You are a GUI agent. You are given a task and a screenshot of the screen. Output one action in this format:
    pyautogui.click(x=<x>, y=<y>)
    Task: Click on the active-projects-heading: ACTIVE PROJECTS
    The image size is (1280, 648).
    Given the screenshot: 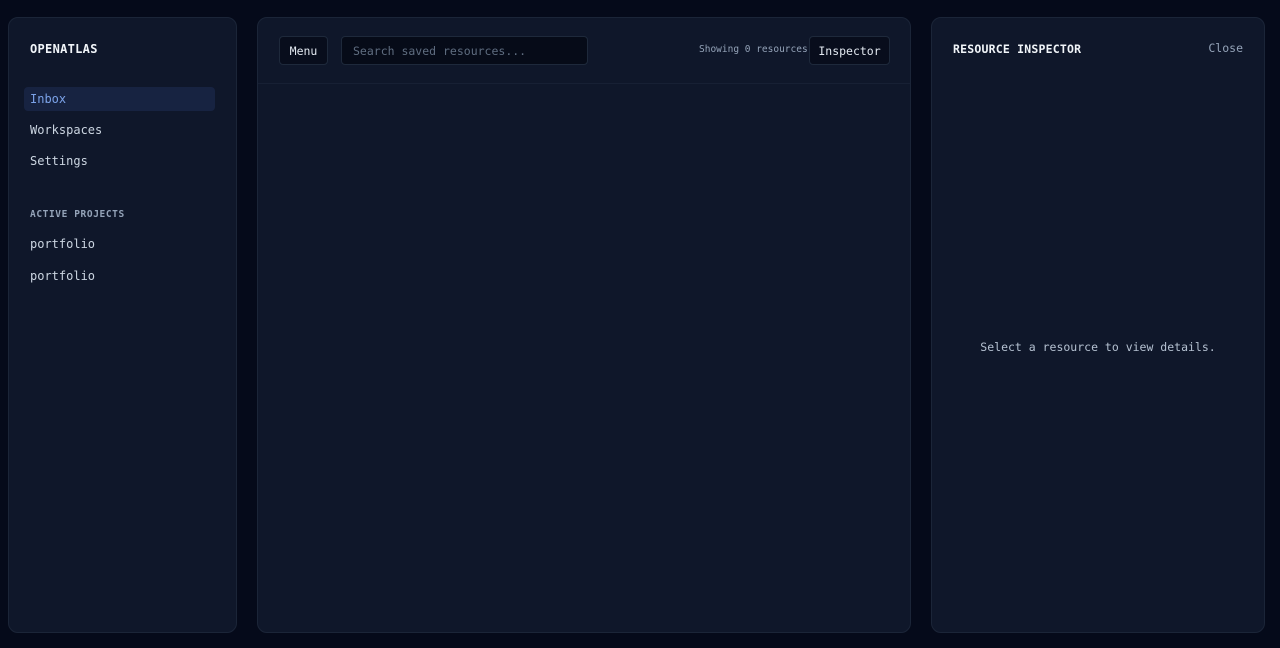 What is the action you would take?
    pyautogui.click(x=77, y=214)
    